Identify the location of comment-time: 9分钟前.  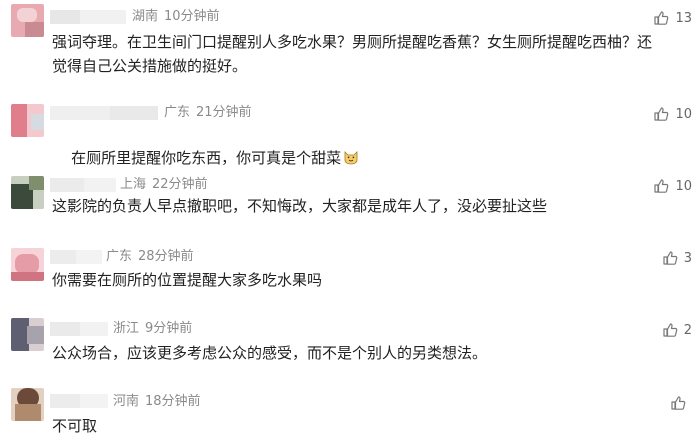
(169, 328).